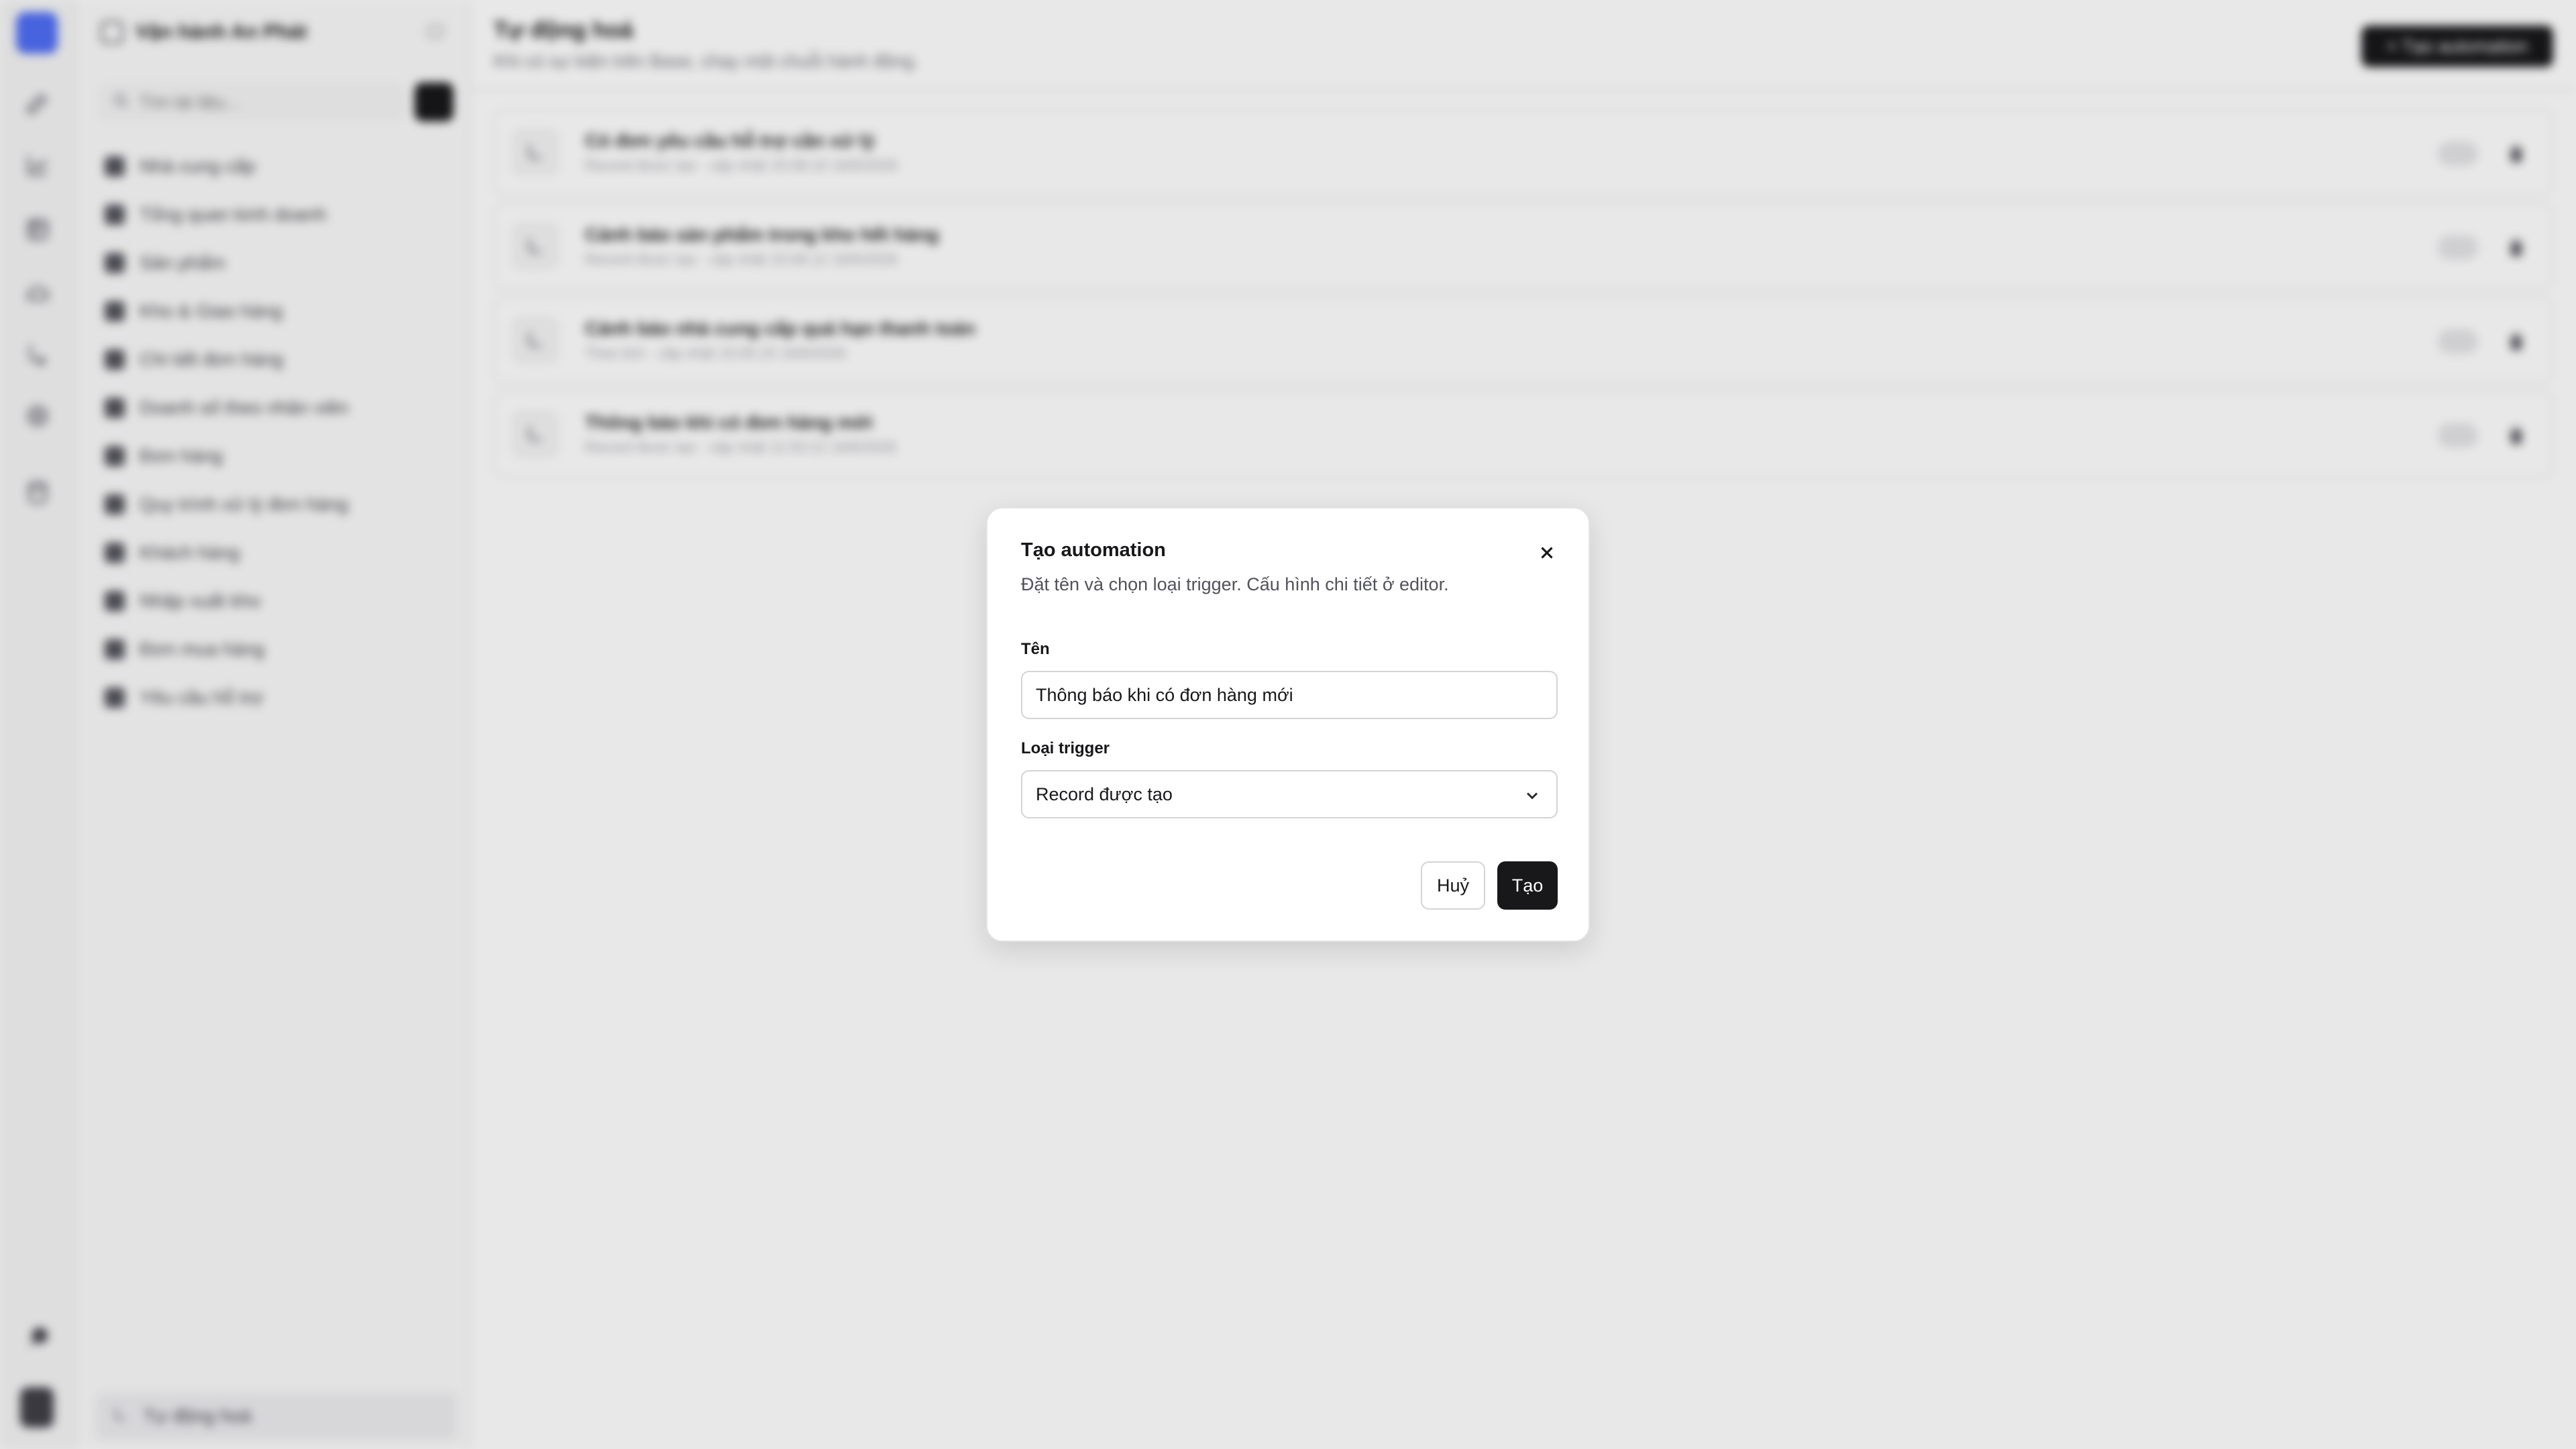 This screenshot has width=2576, height=1449. I want to click on name-label: Tên, so click(1035, 649).